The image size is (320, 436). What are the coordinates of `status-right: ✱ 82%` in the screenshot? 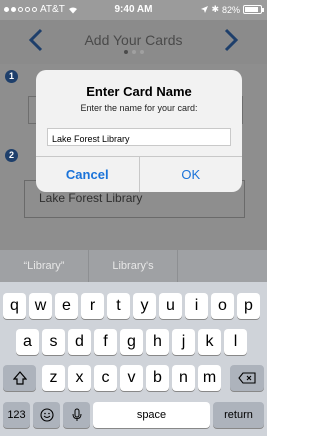 It's located at (232, 9).